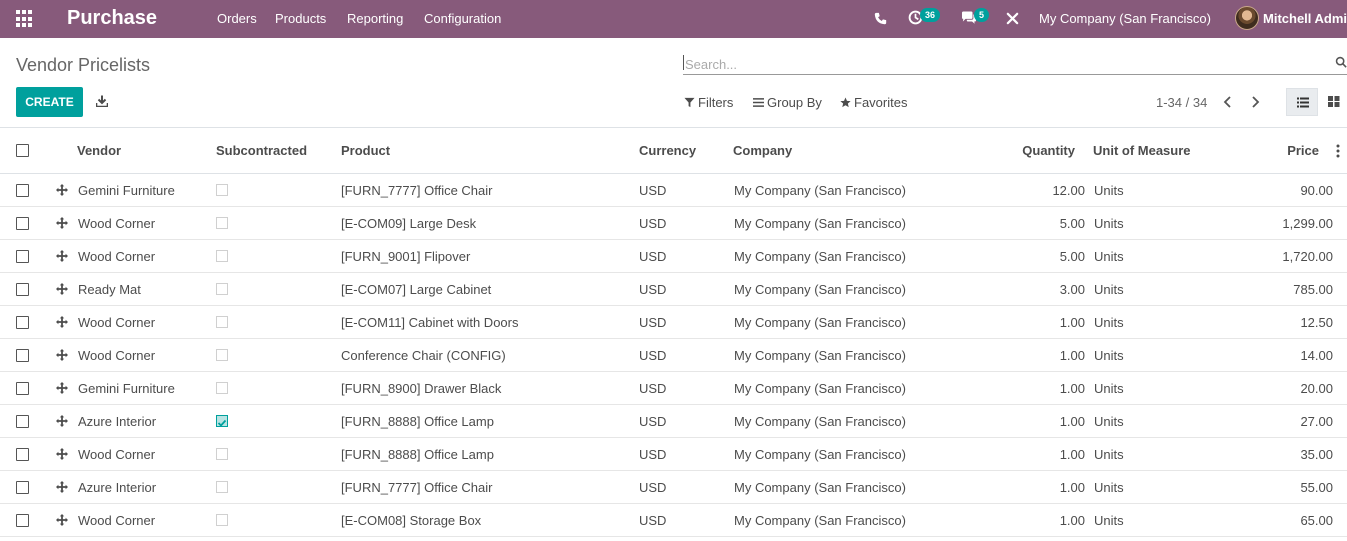 This screenshot has height=541, width=1347. I want to click on filters-button: Filters, so click(708, 102).